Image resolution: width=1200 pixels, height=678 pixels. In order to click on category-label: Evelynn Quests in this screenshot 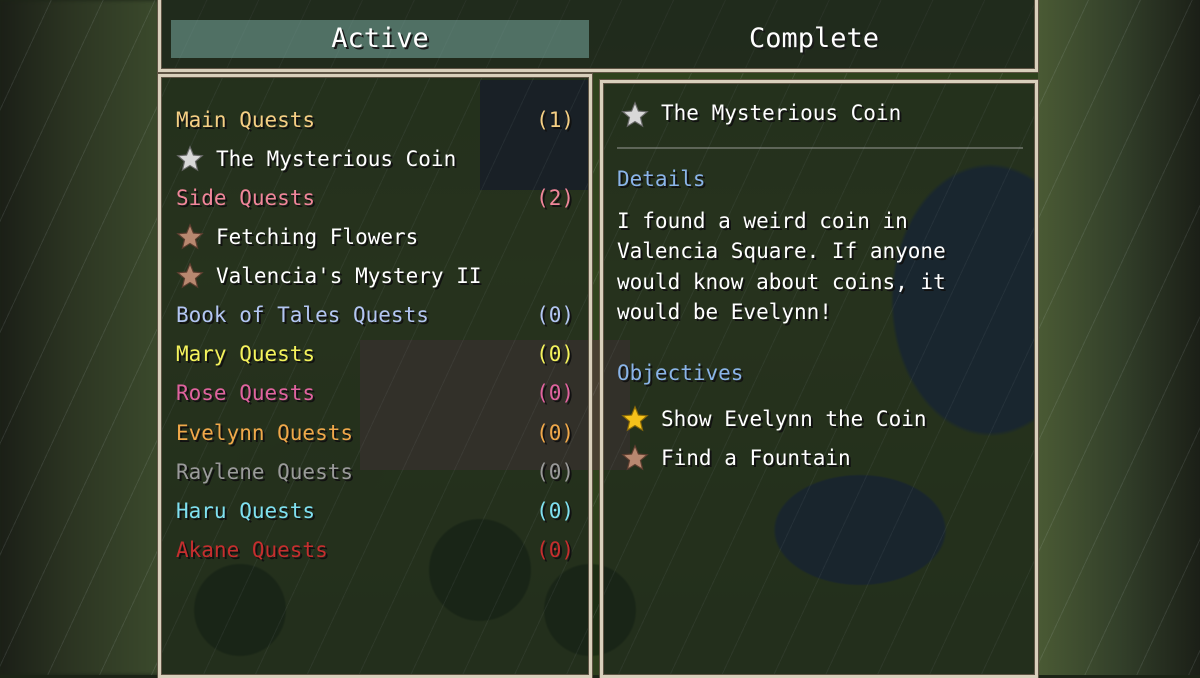, I will do `click(265, 433)`.